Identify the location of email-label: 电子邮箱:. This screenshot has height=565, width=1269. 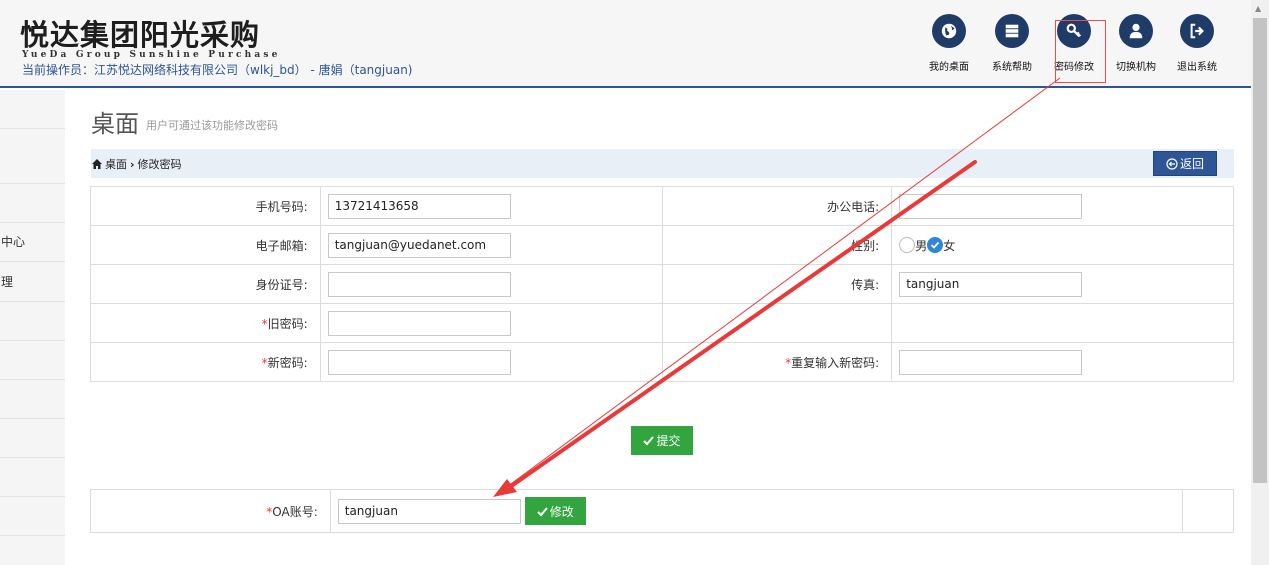
(205, 245).